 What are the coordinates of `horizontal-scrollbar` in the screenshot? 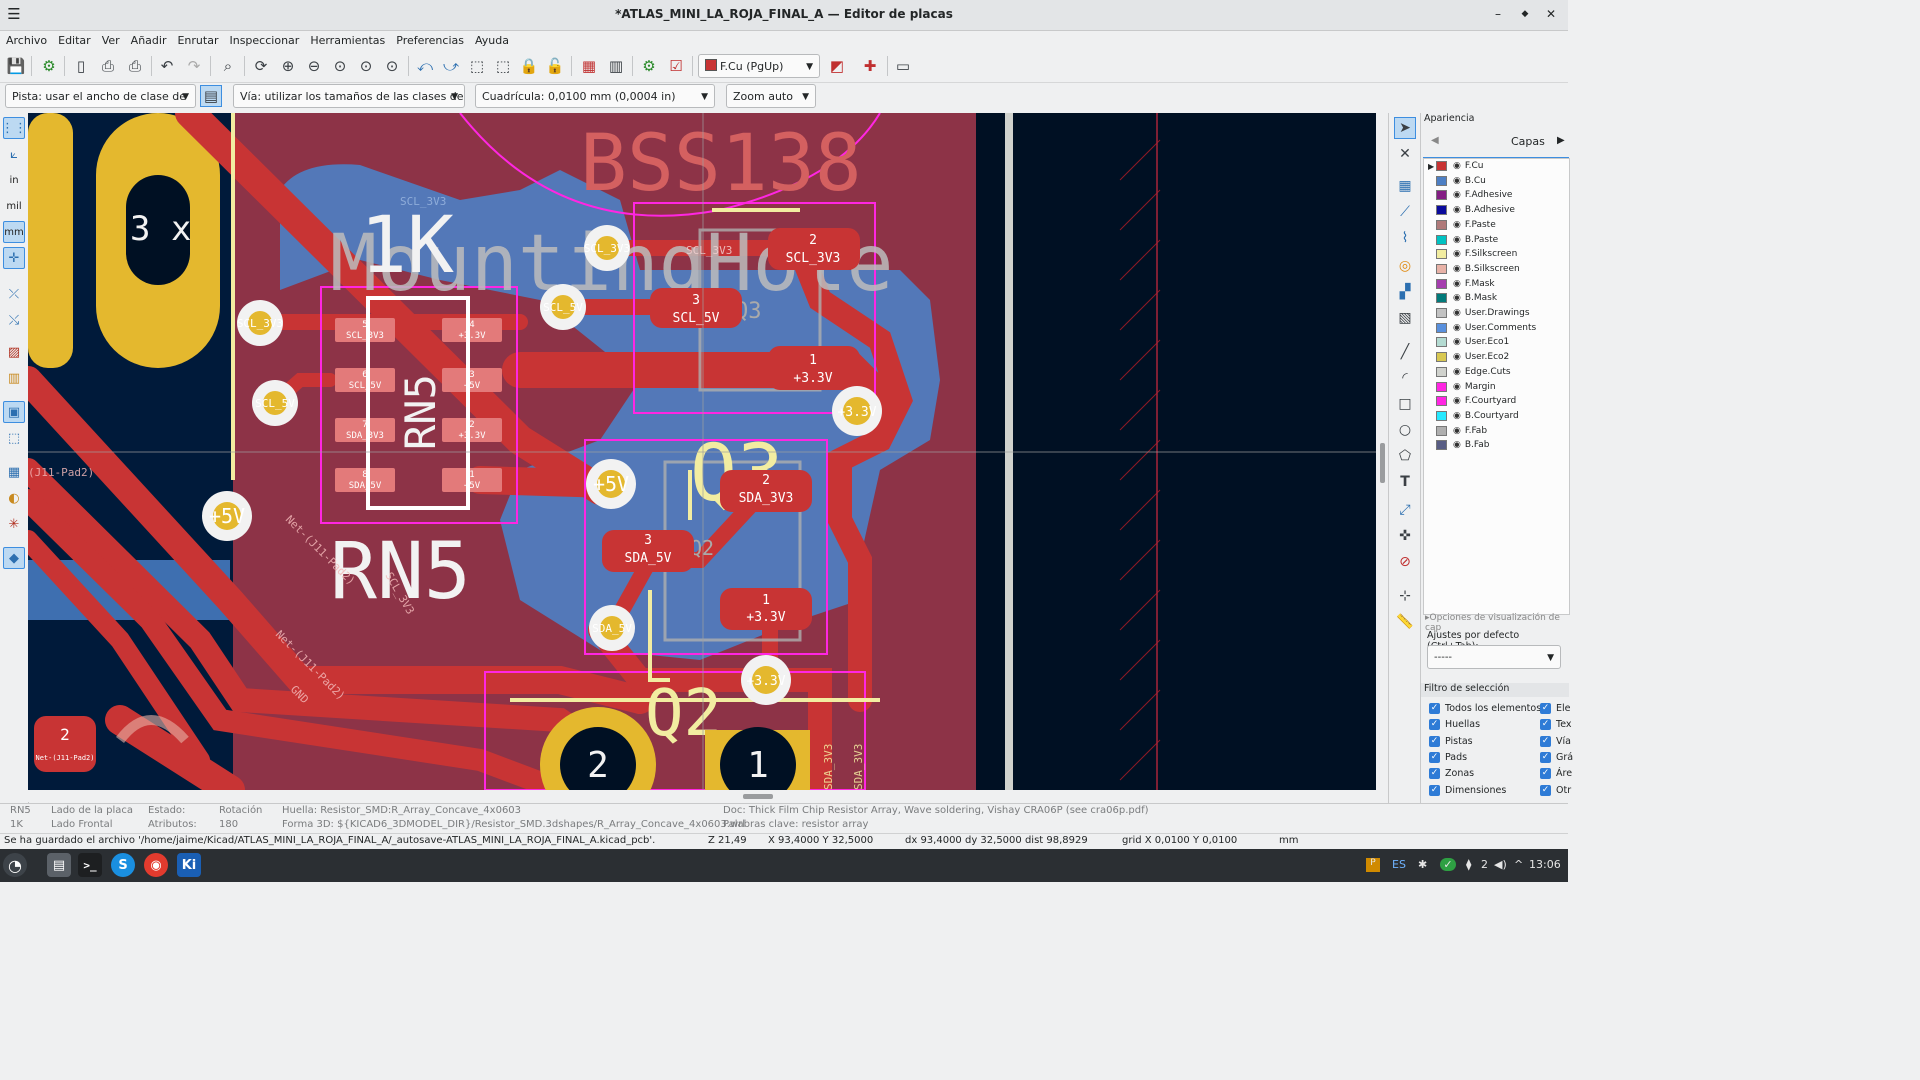 It's located at (708, 796).